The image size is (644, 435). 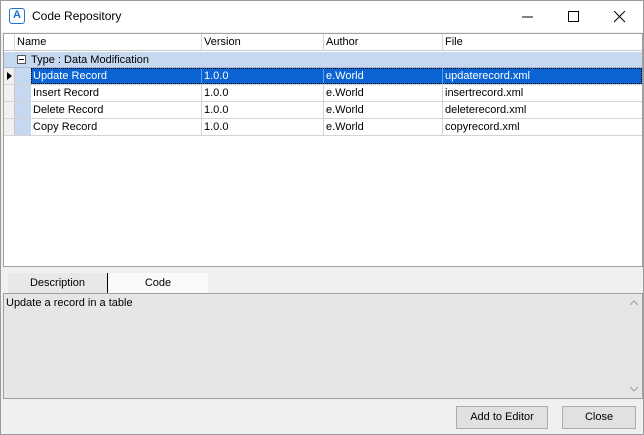 What do you see at coordinates (634, 303) in the screenshot?
I see `scroll-up-icon` at bounding box center [634, 303].